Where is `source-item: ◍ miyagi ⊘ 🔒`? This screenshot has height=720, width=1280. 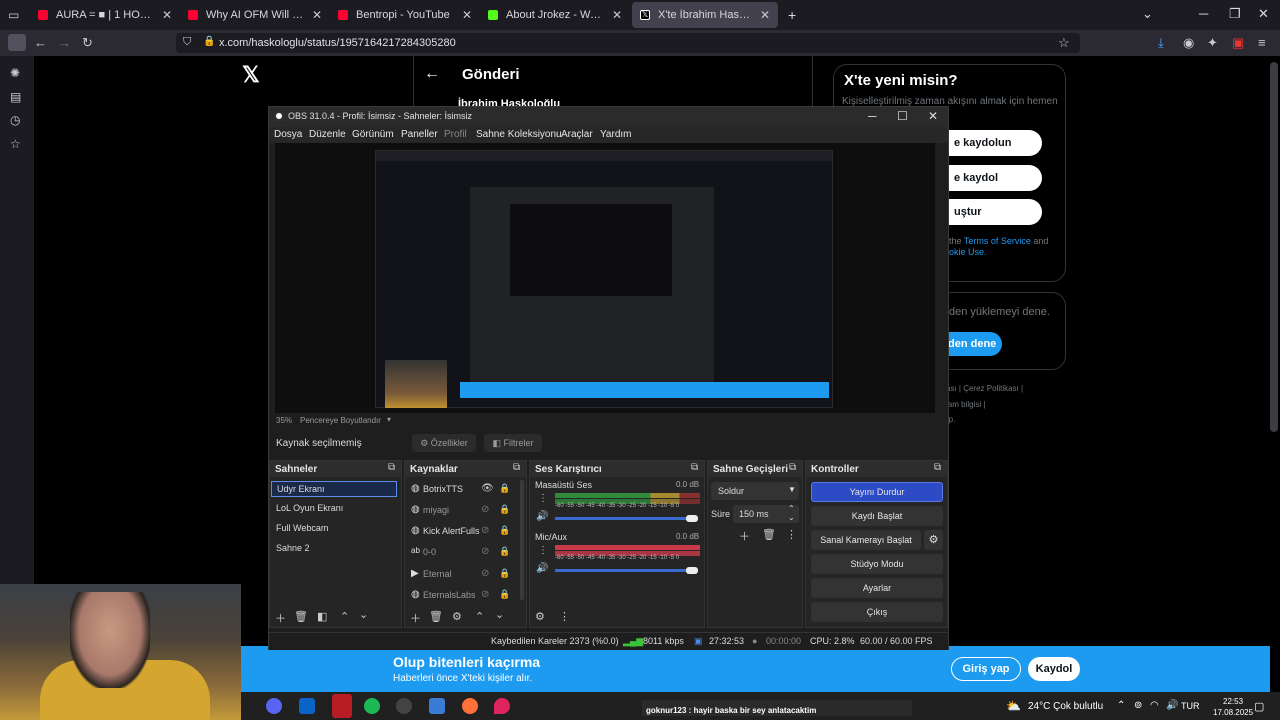 source-item: ◍ miyagi ⊘ 🔒 is located at coordinates (464, 511).